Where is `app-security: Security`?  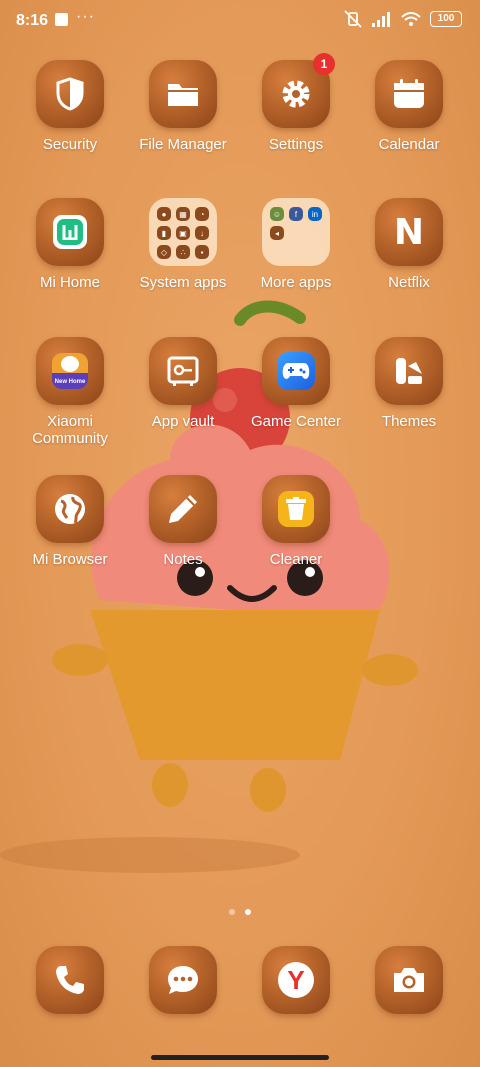
app-security: Security is located at coordinates (70, 106).